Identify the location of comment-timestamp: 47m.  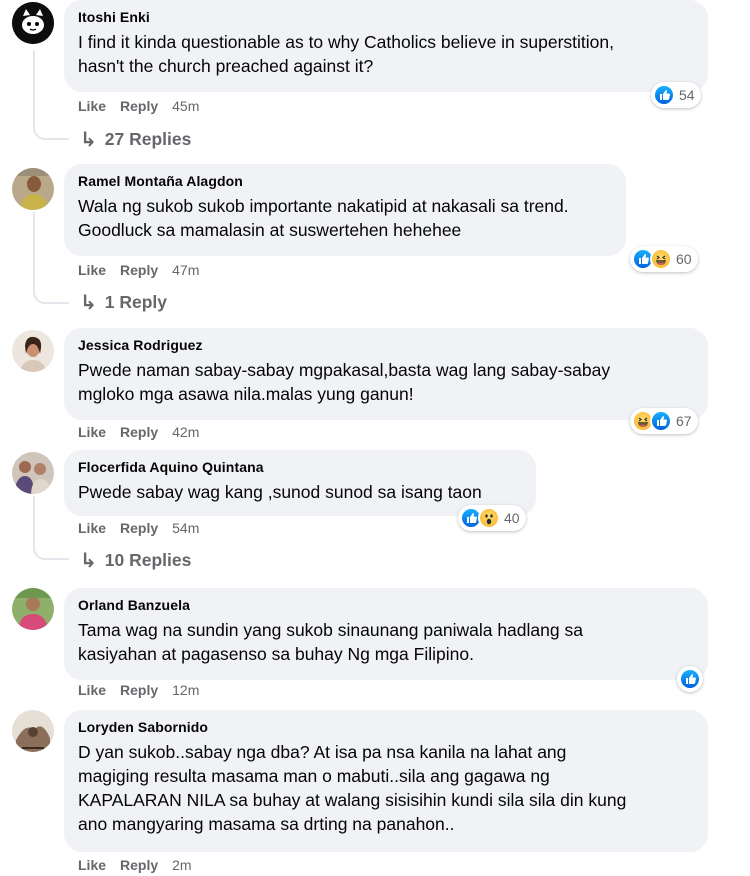
(185, 270).